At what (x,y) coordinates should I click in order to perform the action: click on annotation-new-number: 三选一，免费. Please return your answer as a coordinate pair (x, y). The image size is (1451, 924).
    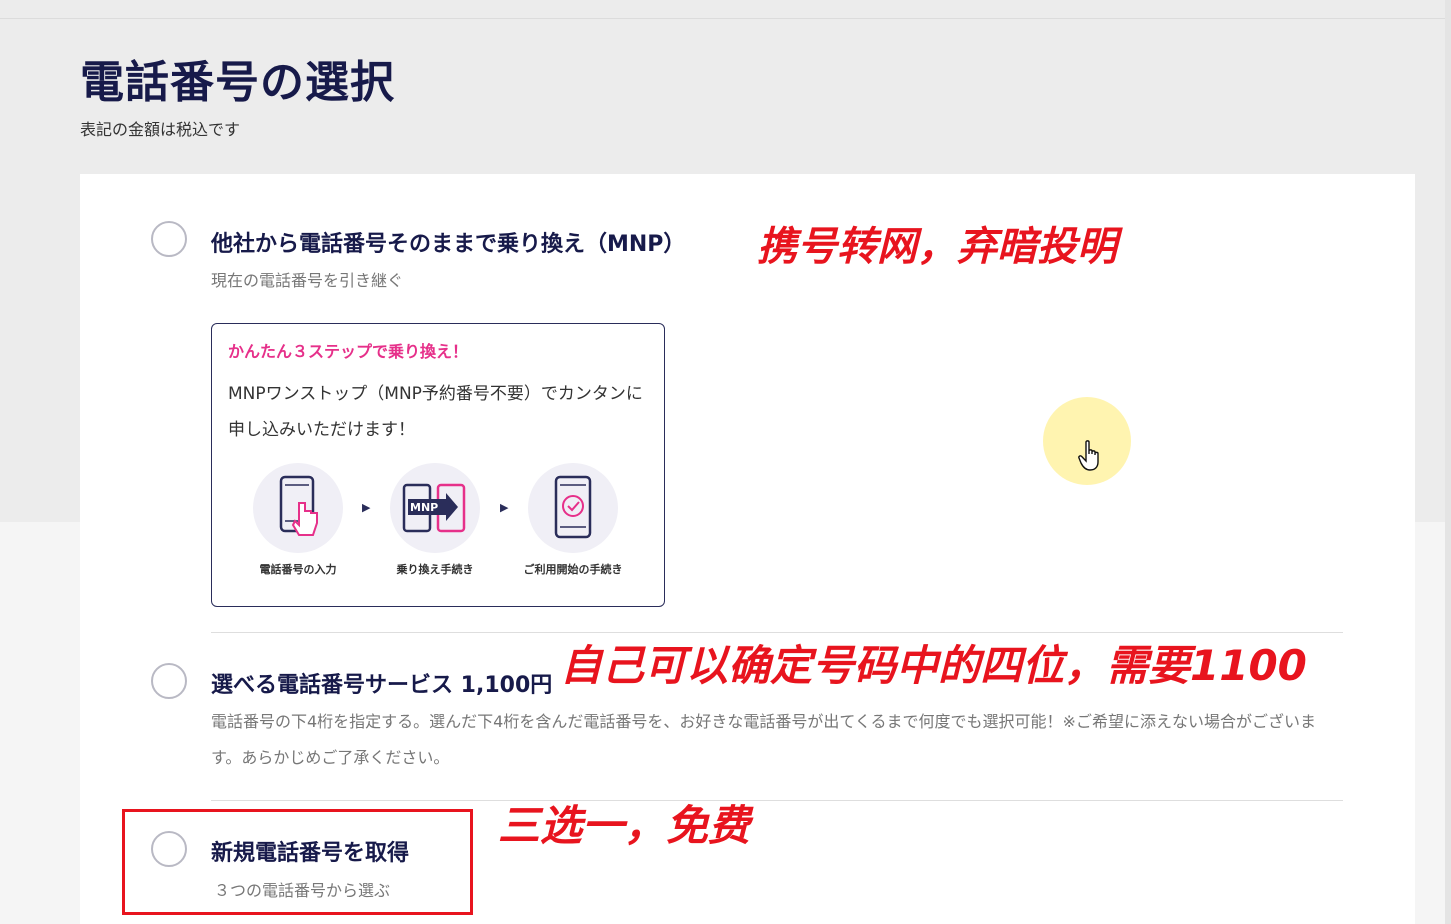
    Looking at the image, I should click on (624, 825).